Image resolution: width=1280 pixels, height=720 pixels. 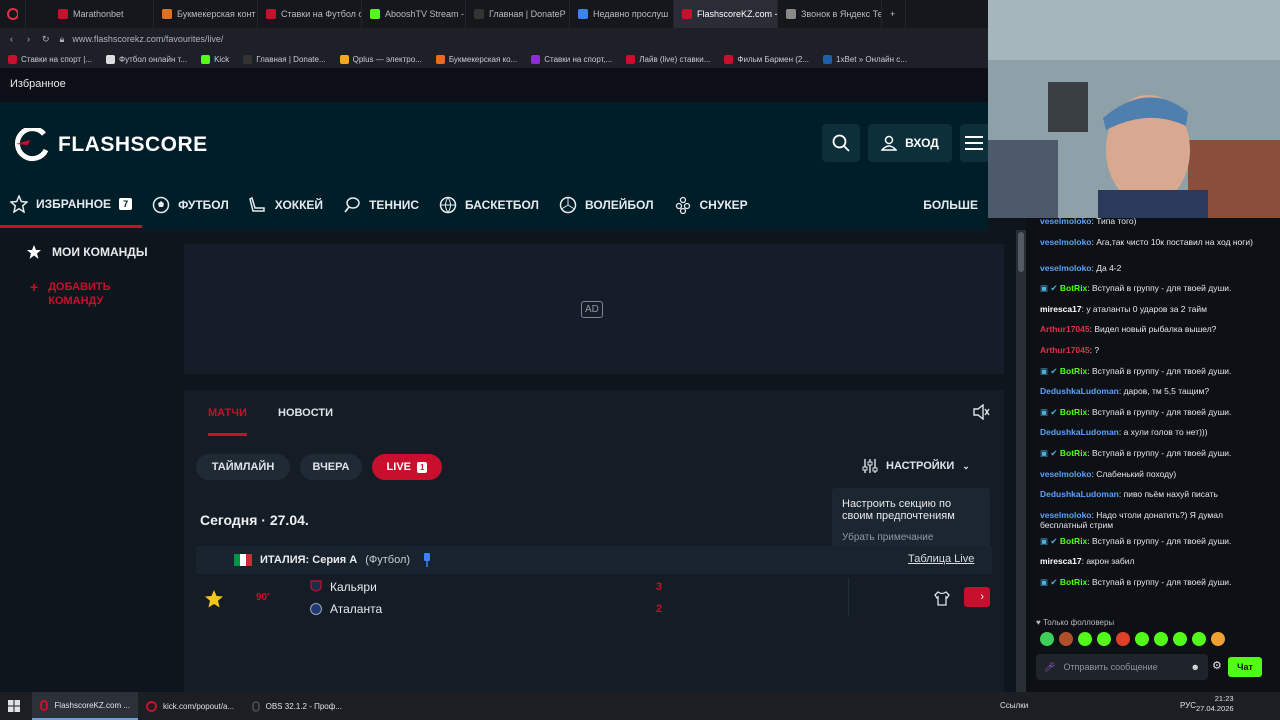 I want to click on filter-live-button: LIVE 1, so click(x=407, y=467).